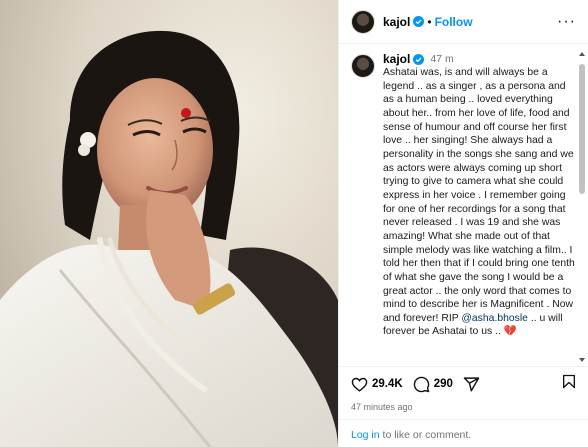 The height and width of the screenshot is (447, 588). Describe the element at coordinates (363, 21) in the screenshot. I see `author-avatar` at that location.